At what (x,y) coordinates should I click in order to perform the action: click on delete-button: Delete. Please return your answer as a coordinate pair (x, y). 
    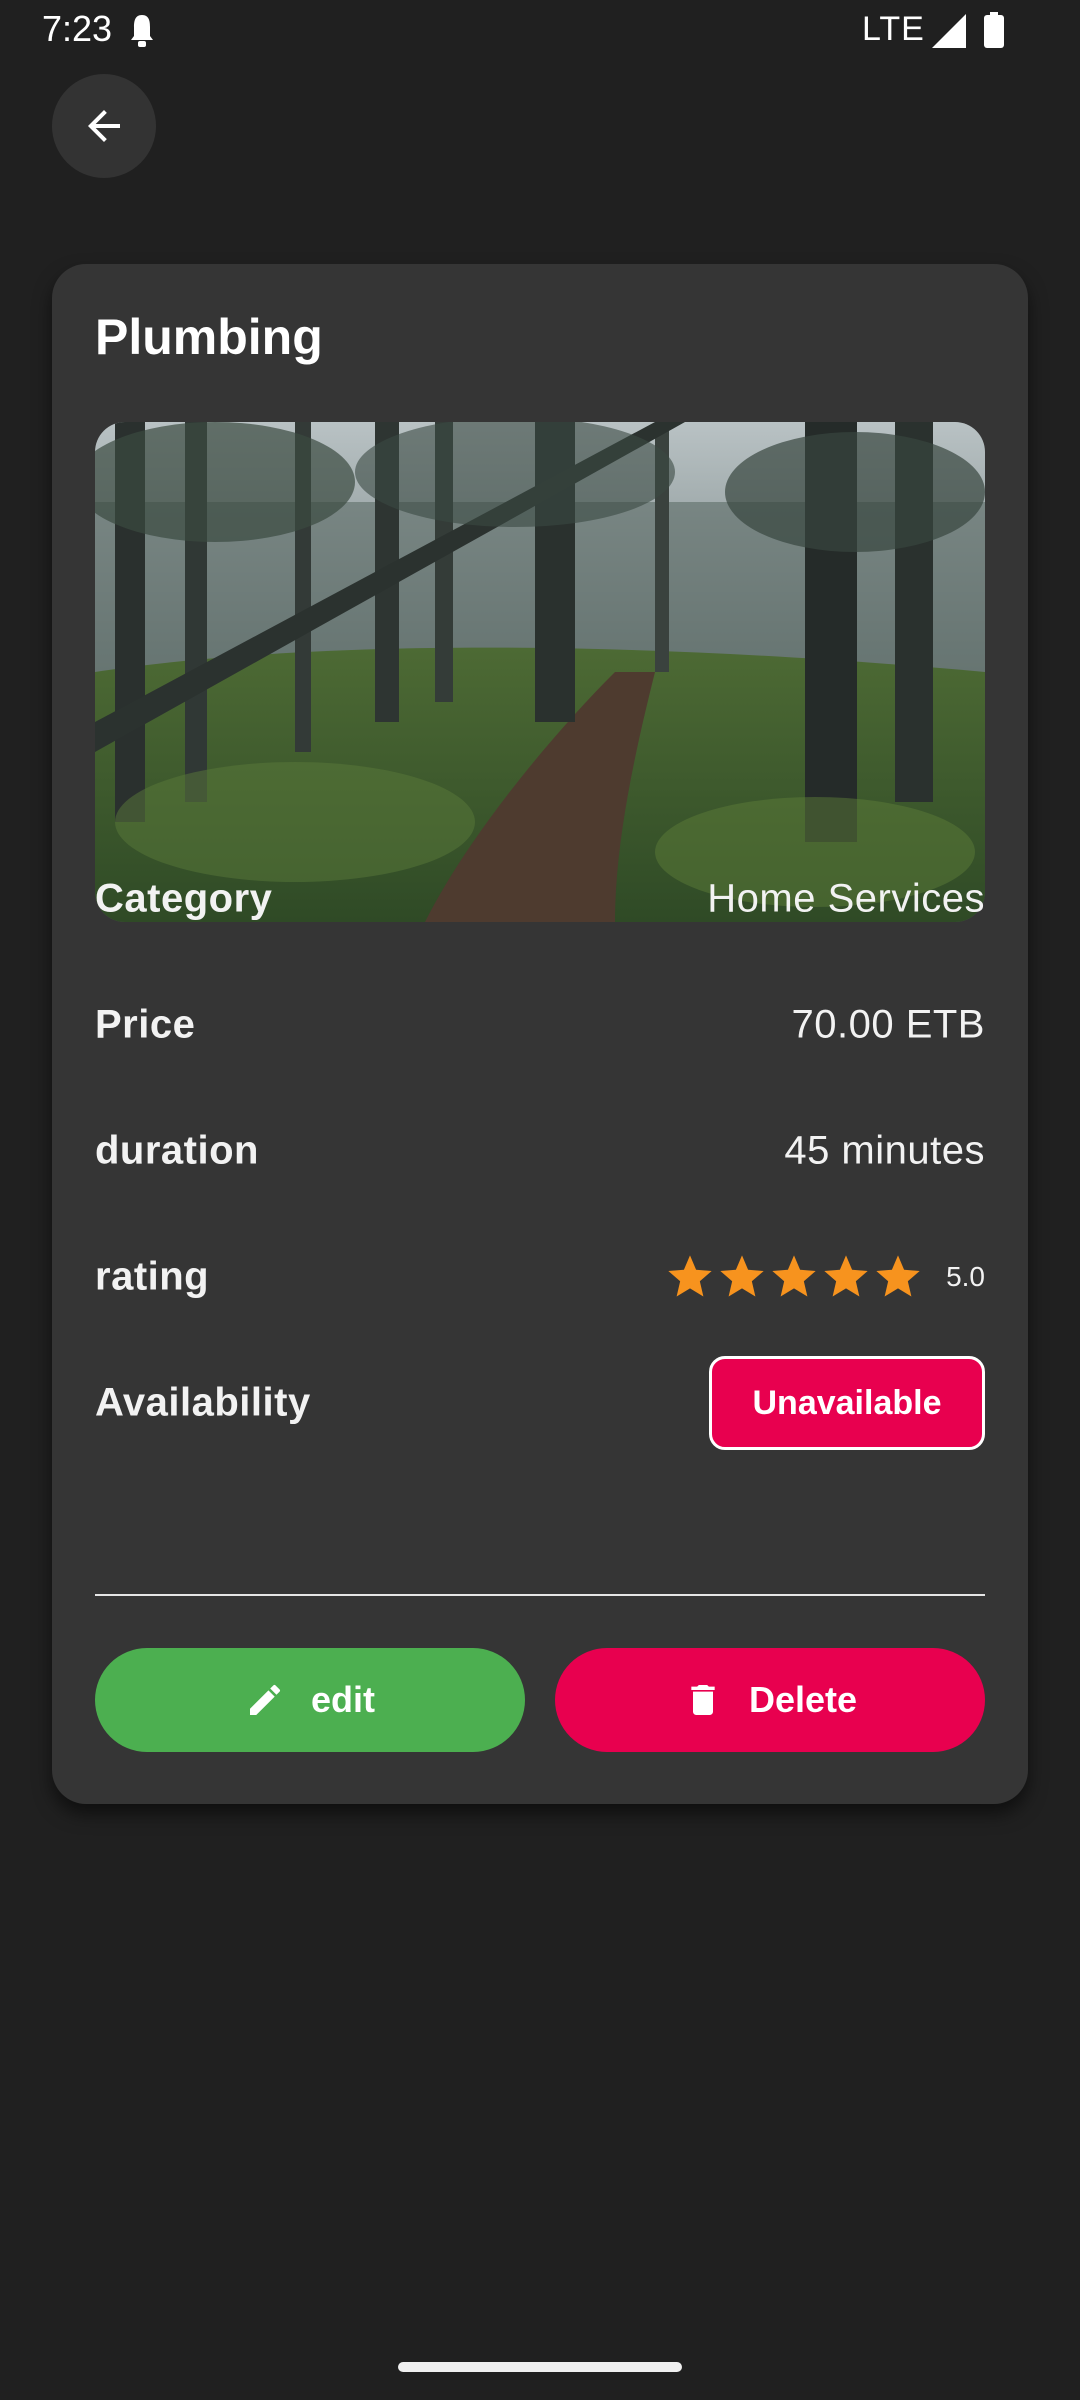
    Looking at the image, I should click on (770, 1700).